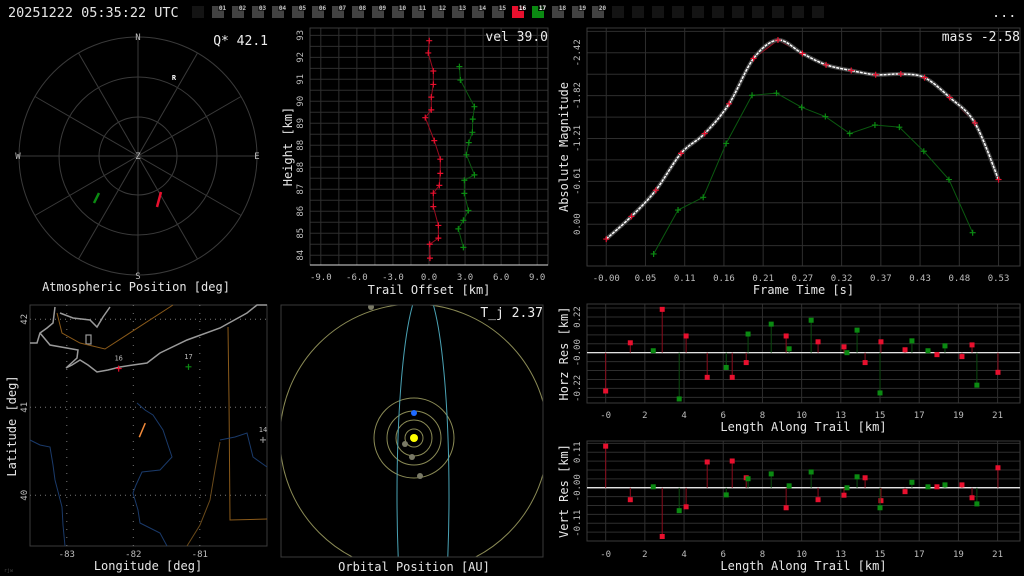 Image resolution: width=1024 pixels, height=576 pixels. Describe the element at coordinates (203, 494) in the screenshot. I see `state-border` at that location.